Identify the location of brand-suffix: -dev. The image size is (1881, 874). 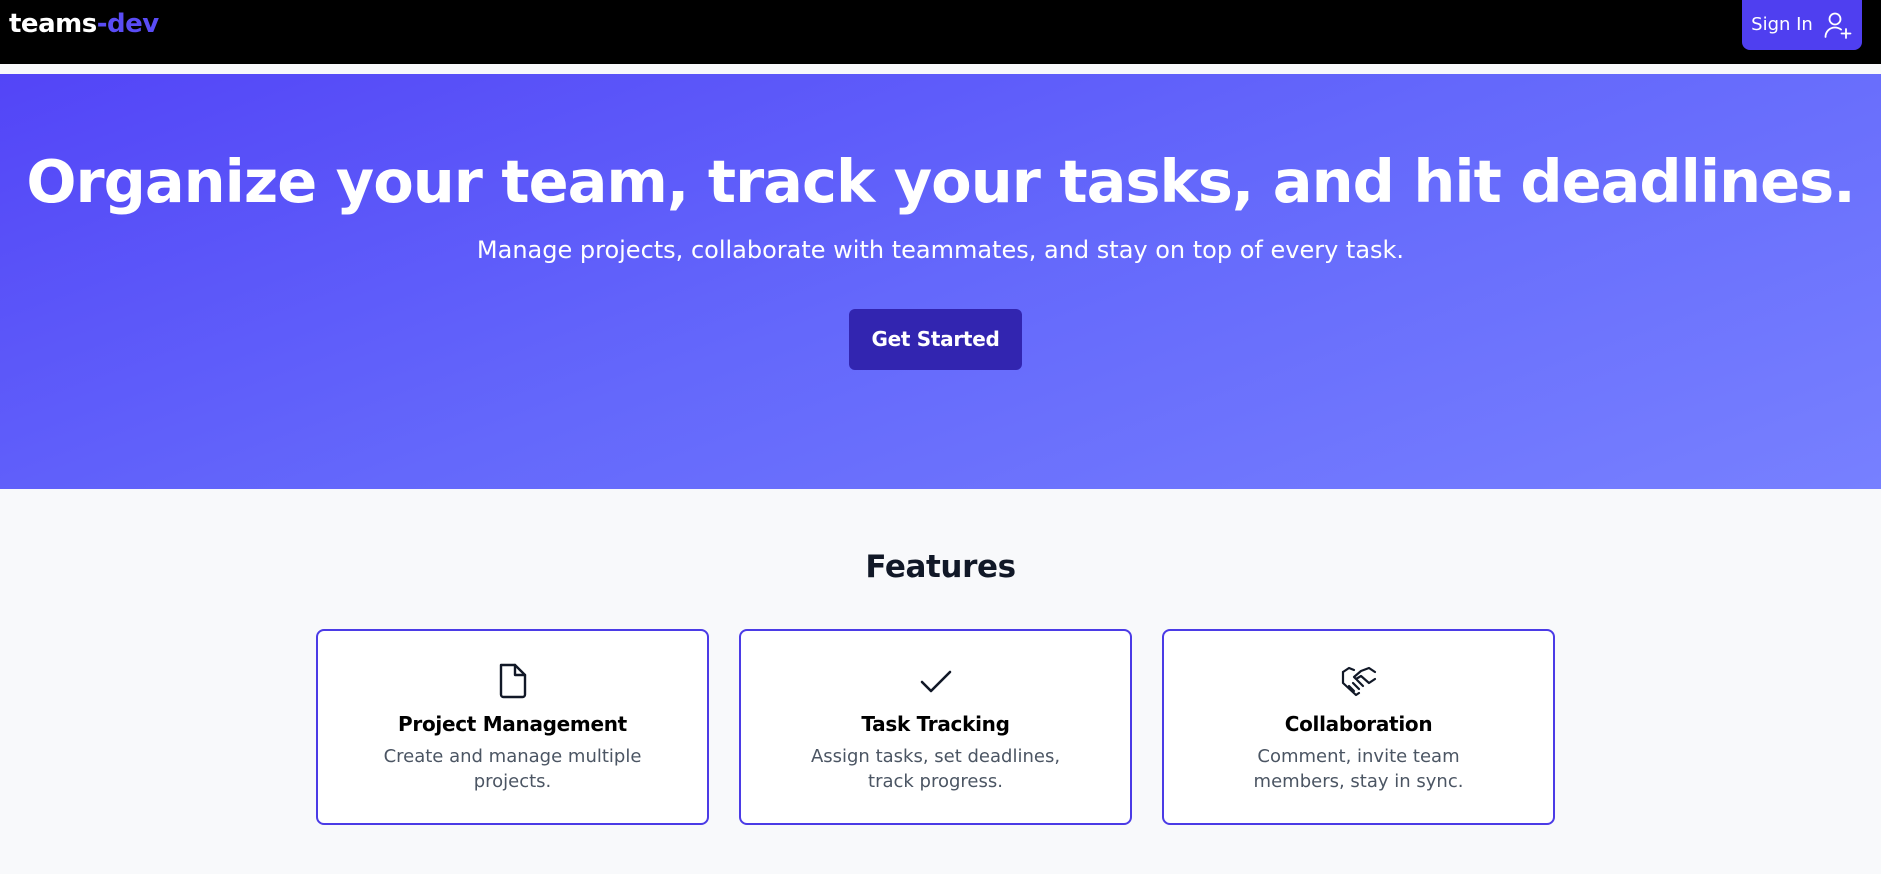
(127, 24).